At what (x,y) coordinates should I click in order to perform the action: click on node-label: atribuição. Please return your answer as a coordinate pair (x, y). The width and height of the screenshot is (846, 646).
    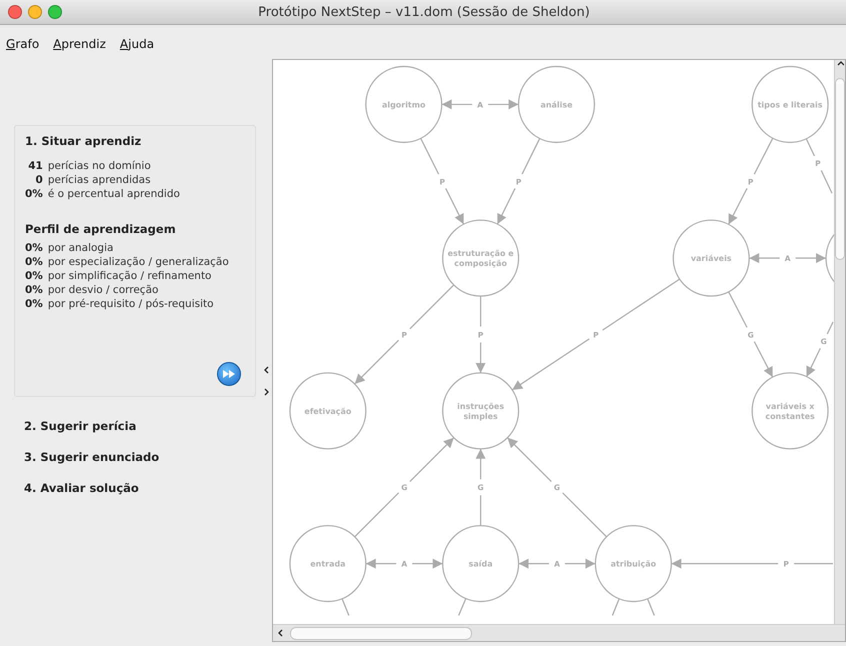
    Looking at the image, I should click on (633, 564).